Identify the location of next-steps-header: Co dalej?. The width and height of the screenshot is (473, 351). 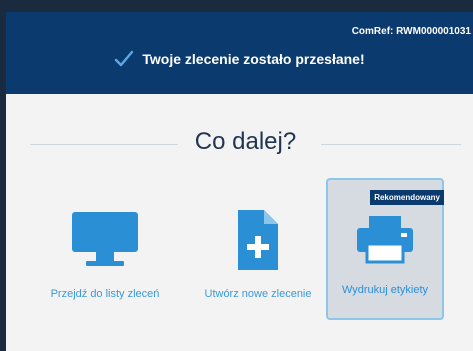
(245, 144).